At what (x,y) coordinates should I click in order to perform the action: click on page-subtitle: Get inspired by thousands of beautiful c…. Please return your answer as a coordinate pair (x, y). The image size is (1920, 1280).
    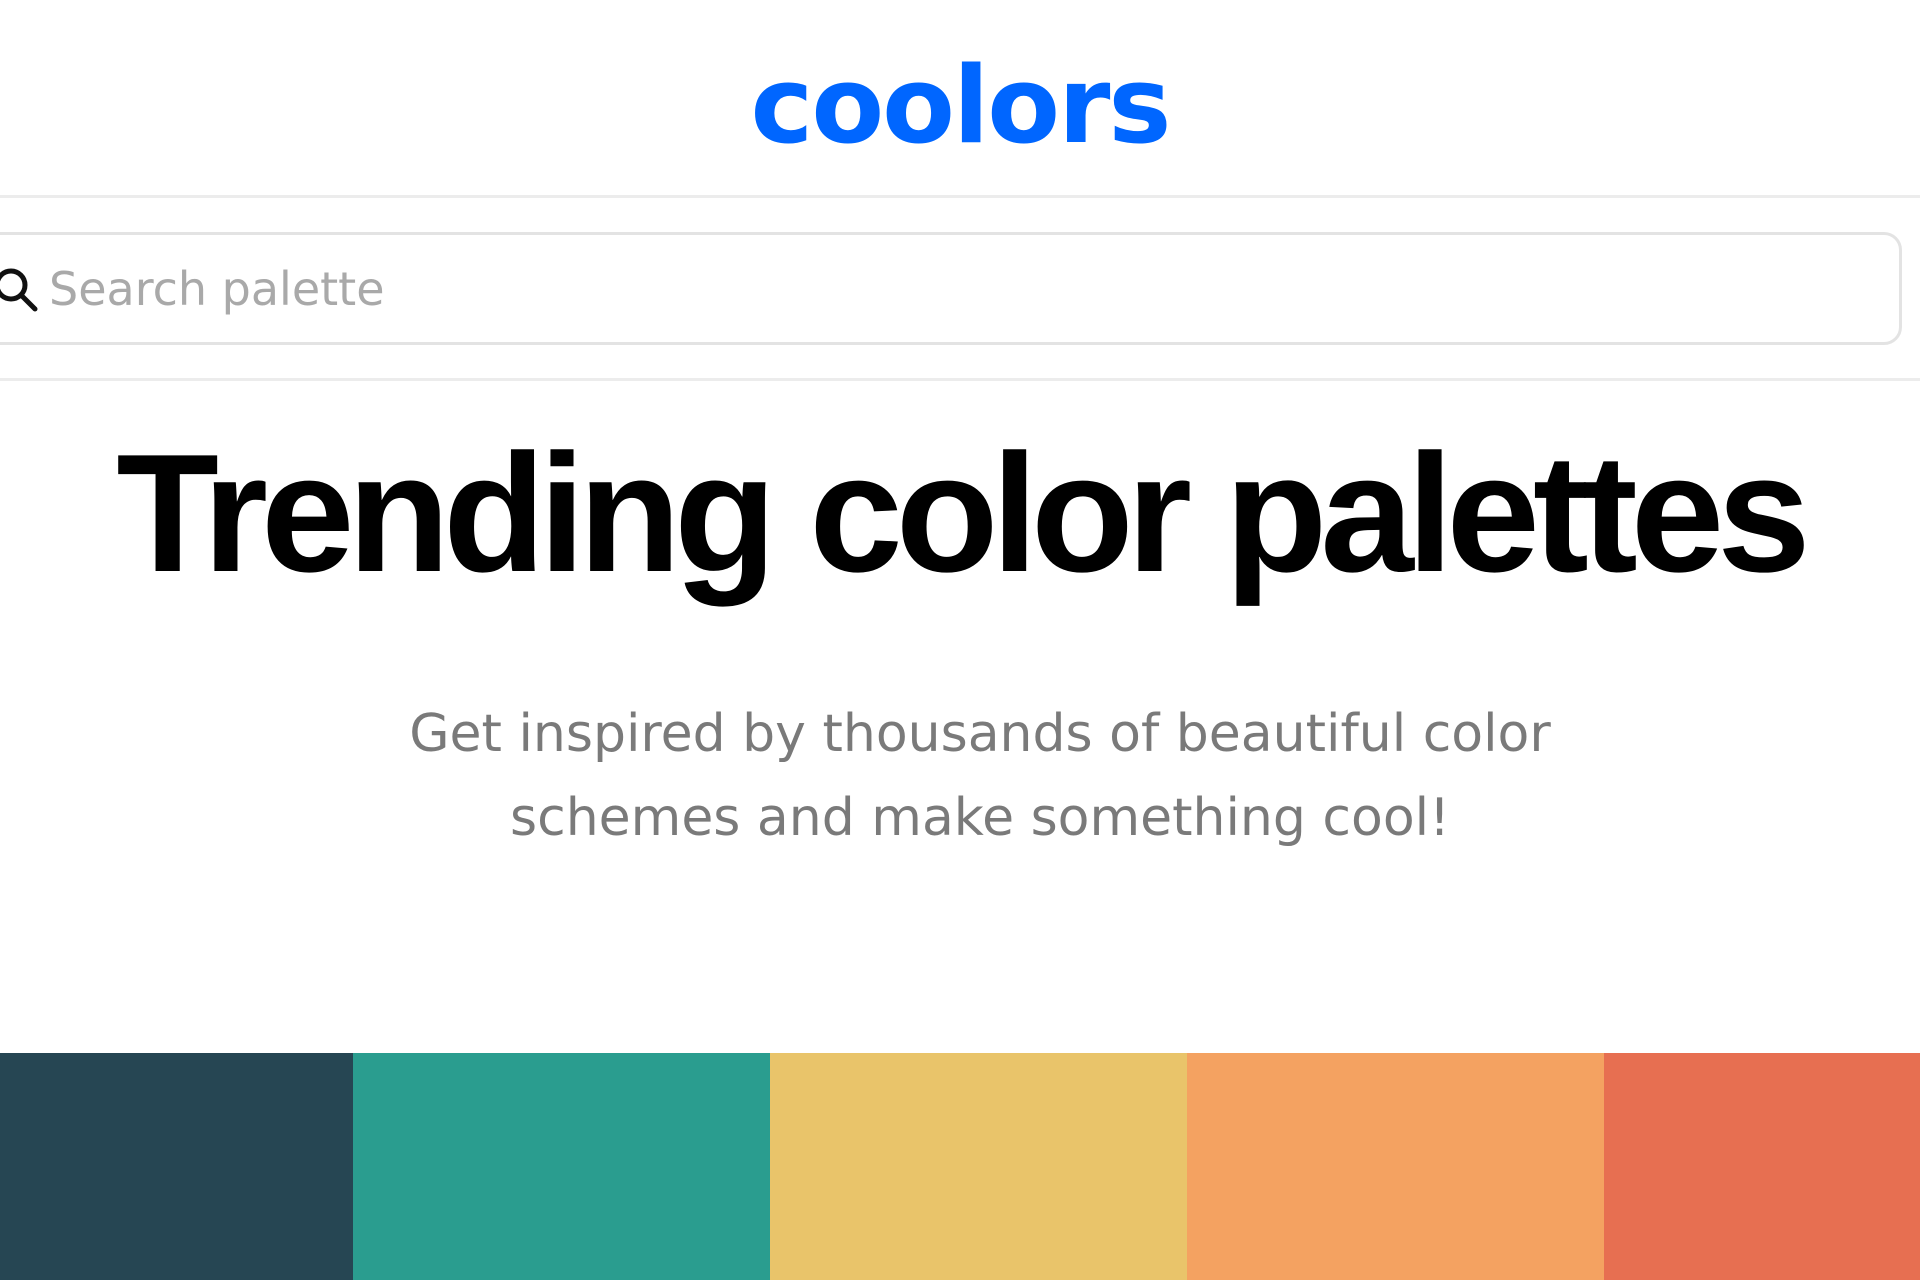
    Looking at the image, I should click on (980, 776).